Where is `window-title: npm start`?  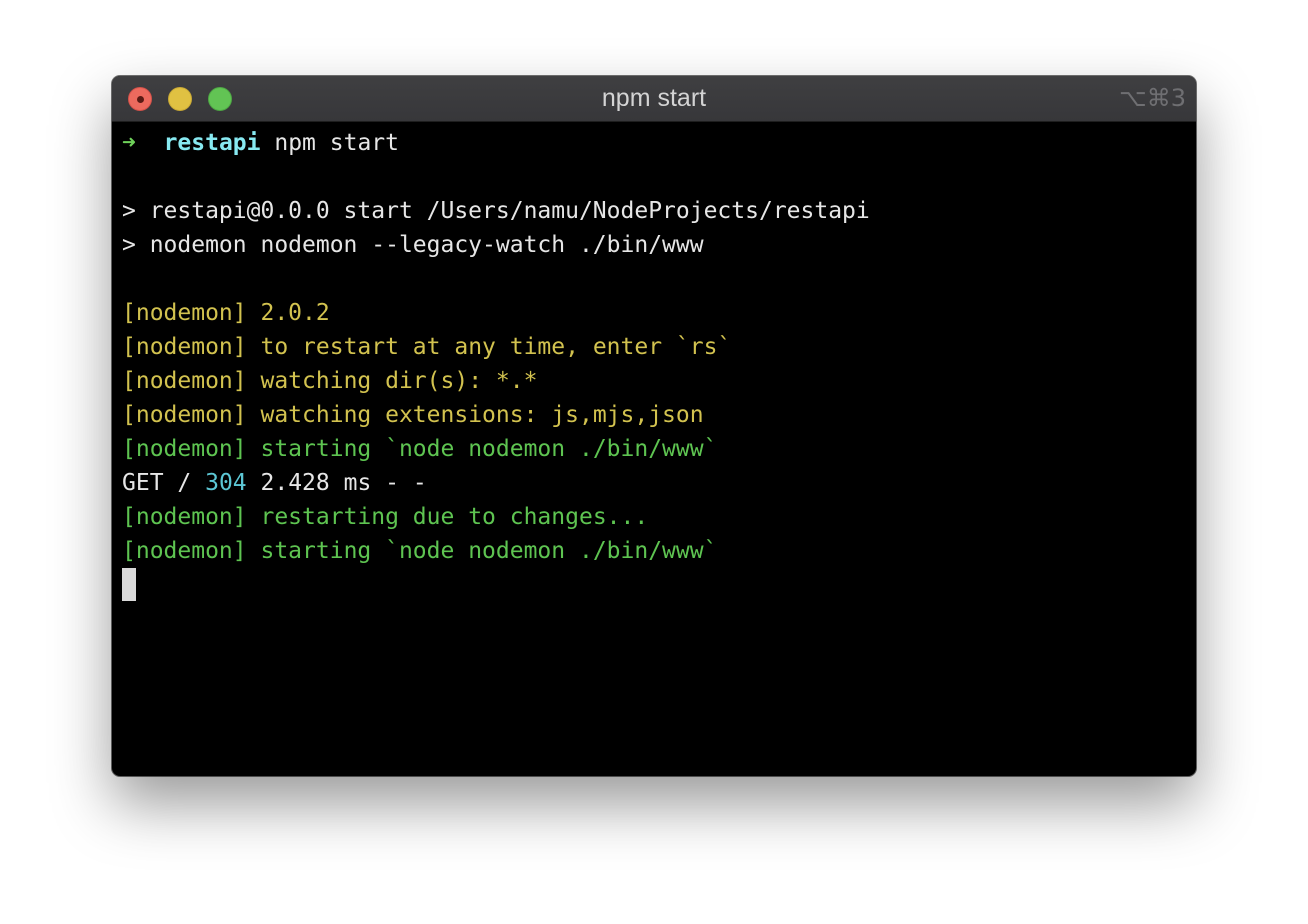
window-title: npm start is located at coordinates (654, 98).